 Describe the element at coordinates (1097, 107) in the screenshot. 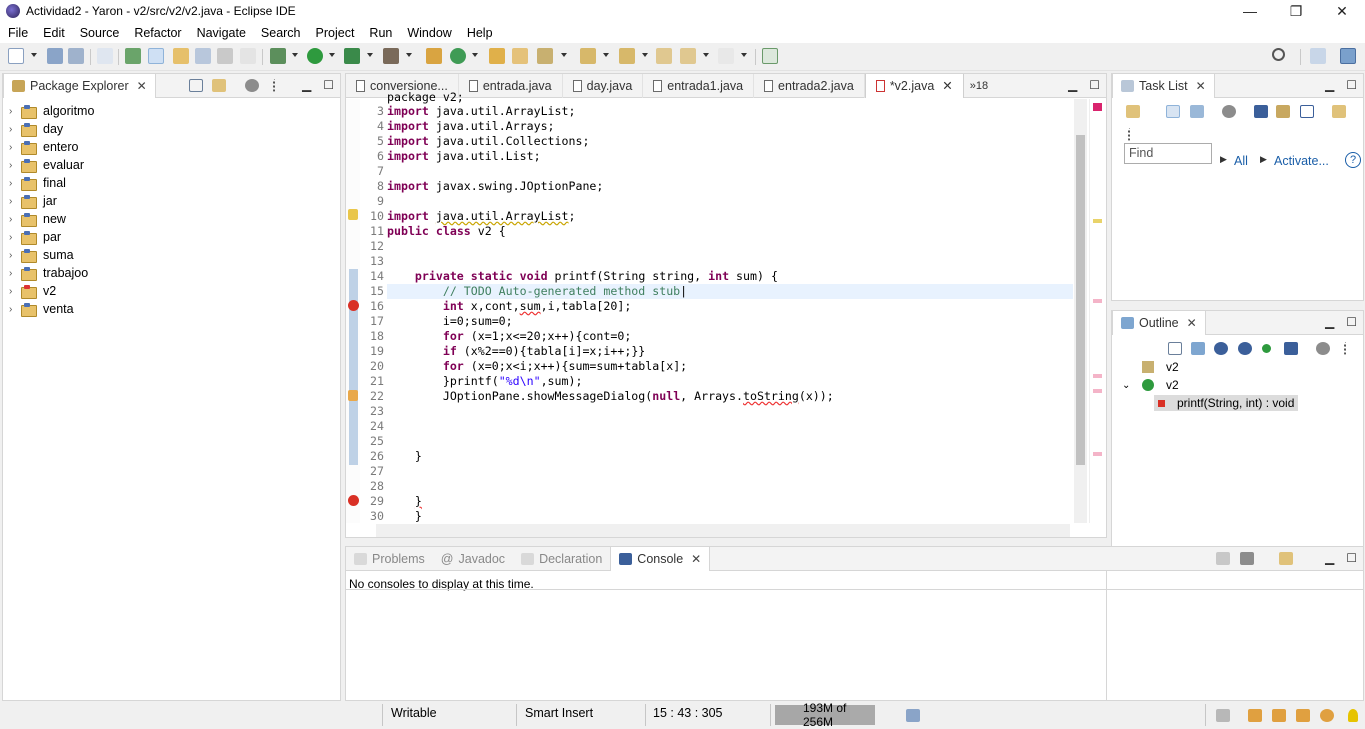

I see `error-summary-icon` at that location.